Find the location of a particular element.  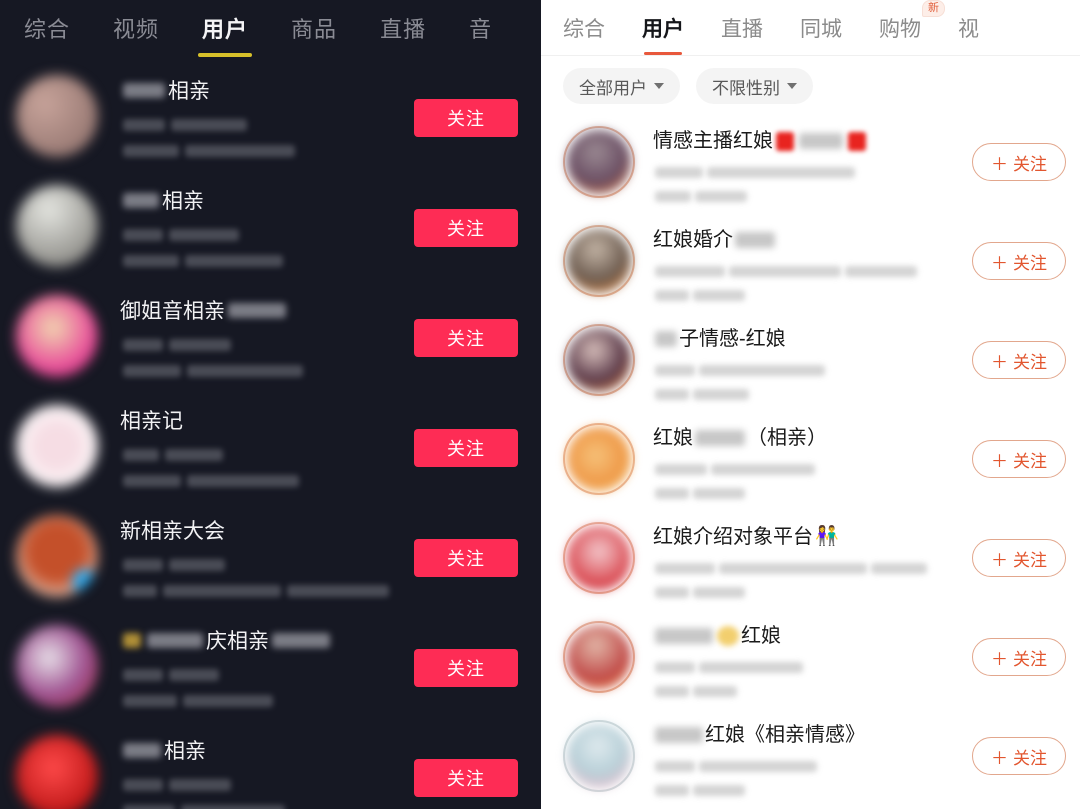

dark-tab-0: 综合 is located at coordinates (47, 28).